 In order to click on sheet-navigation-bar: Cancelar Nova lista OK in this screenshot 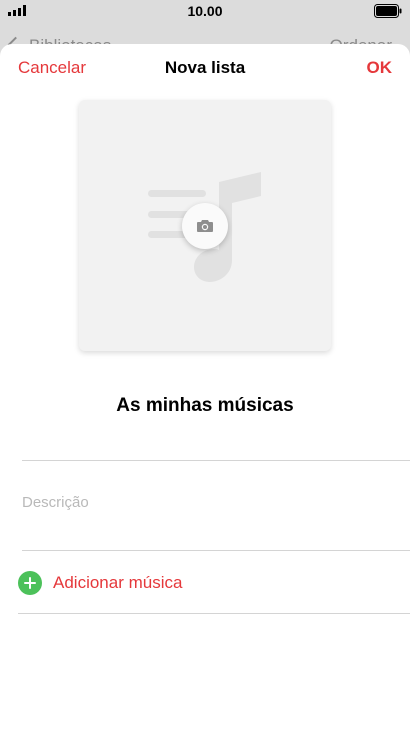, I will do `click(205, 68)`.